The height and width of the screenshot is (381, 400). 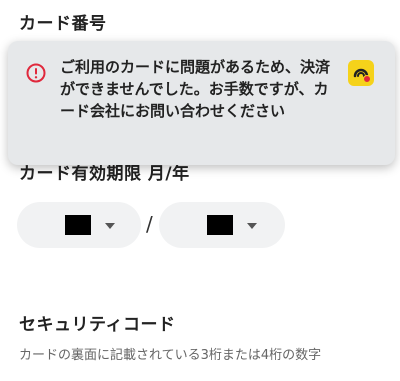 What do you see at coordinates (63, 24) in the screenshot?
I see `card-number-title: カード番号` at bounding box center [63, 24].